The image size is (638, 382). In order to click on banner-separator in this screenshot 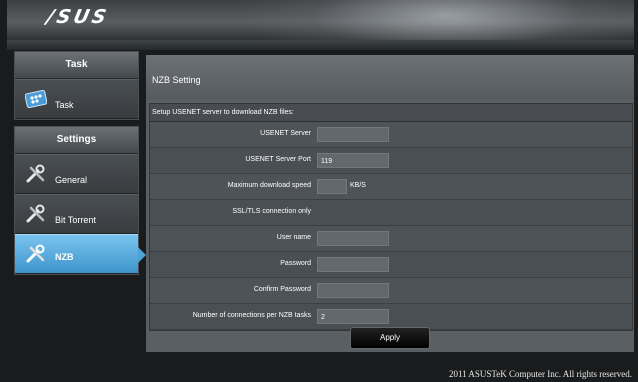, I will do `click(320, 45)`.